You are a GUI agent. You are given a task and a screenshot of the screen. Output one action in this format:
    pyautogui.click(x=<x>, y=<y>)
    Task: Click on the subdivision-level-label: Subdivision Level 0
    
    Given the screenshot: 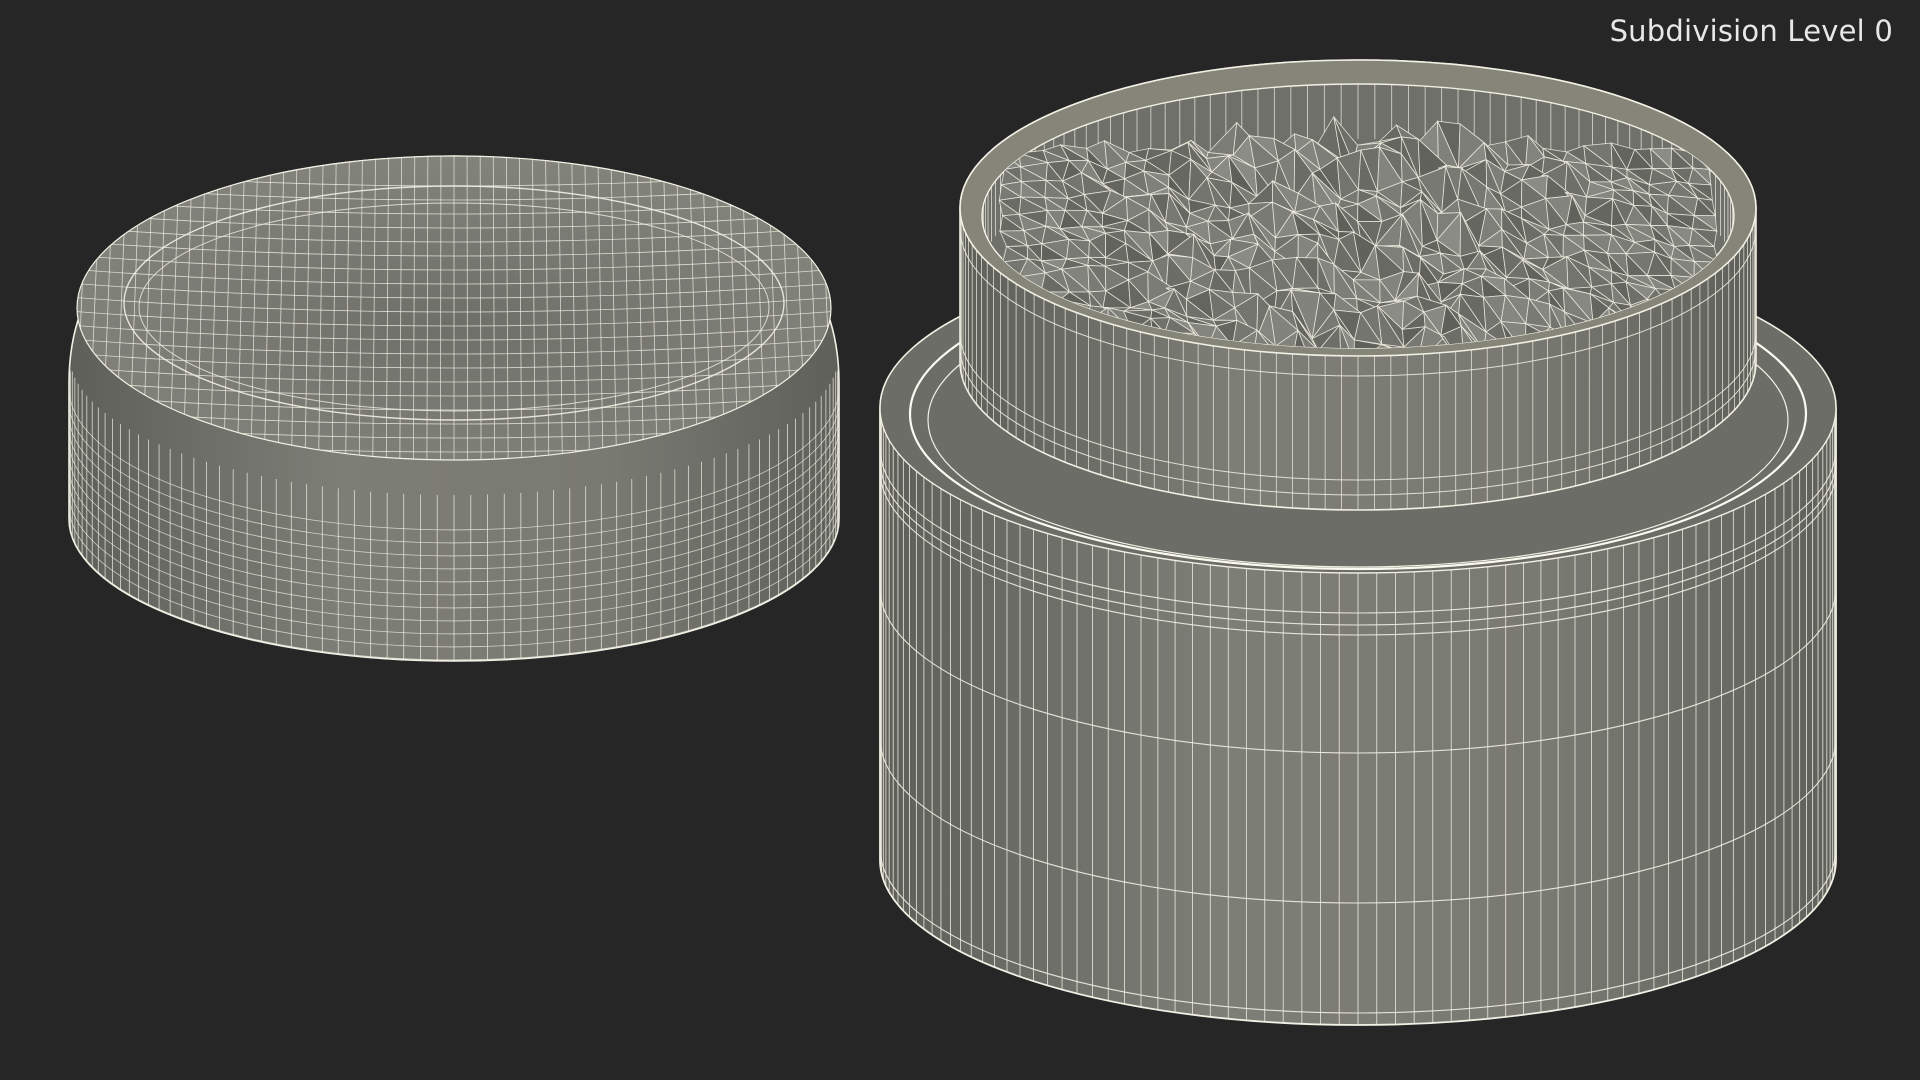 What is the action you would take?
    pyautogui.click(x=1751, y=31)
    